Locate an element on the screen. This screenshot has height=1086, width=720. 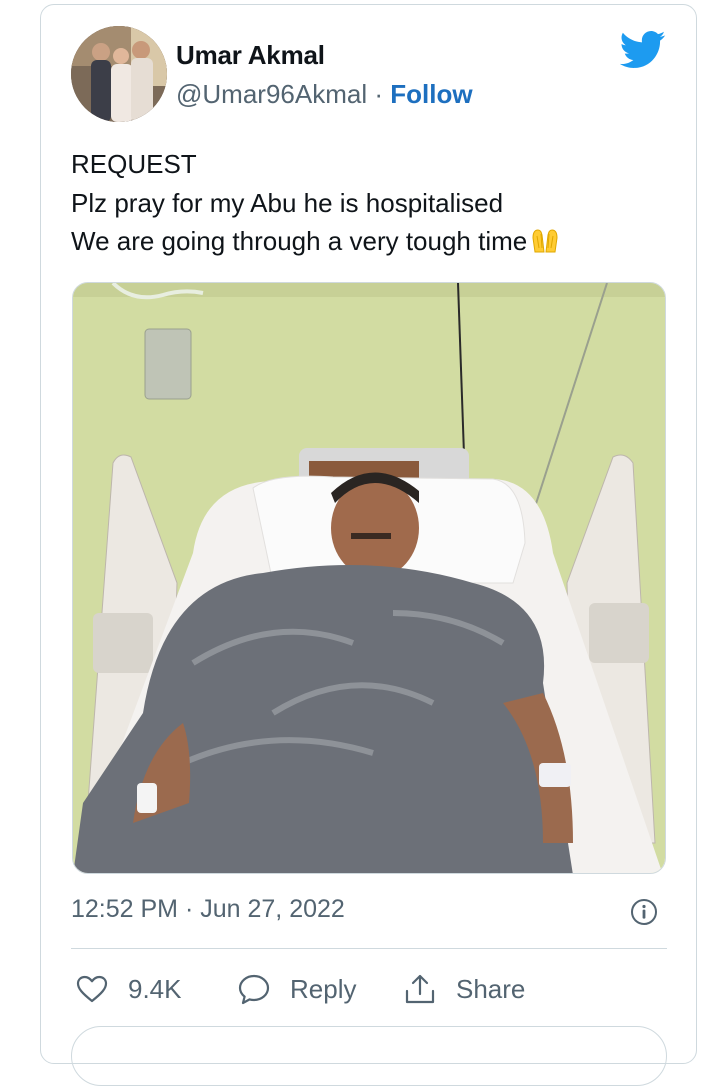
reply-button: Reply is located at coordinates (296, 989).